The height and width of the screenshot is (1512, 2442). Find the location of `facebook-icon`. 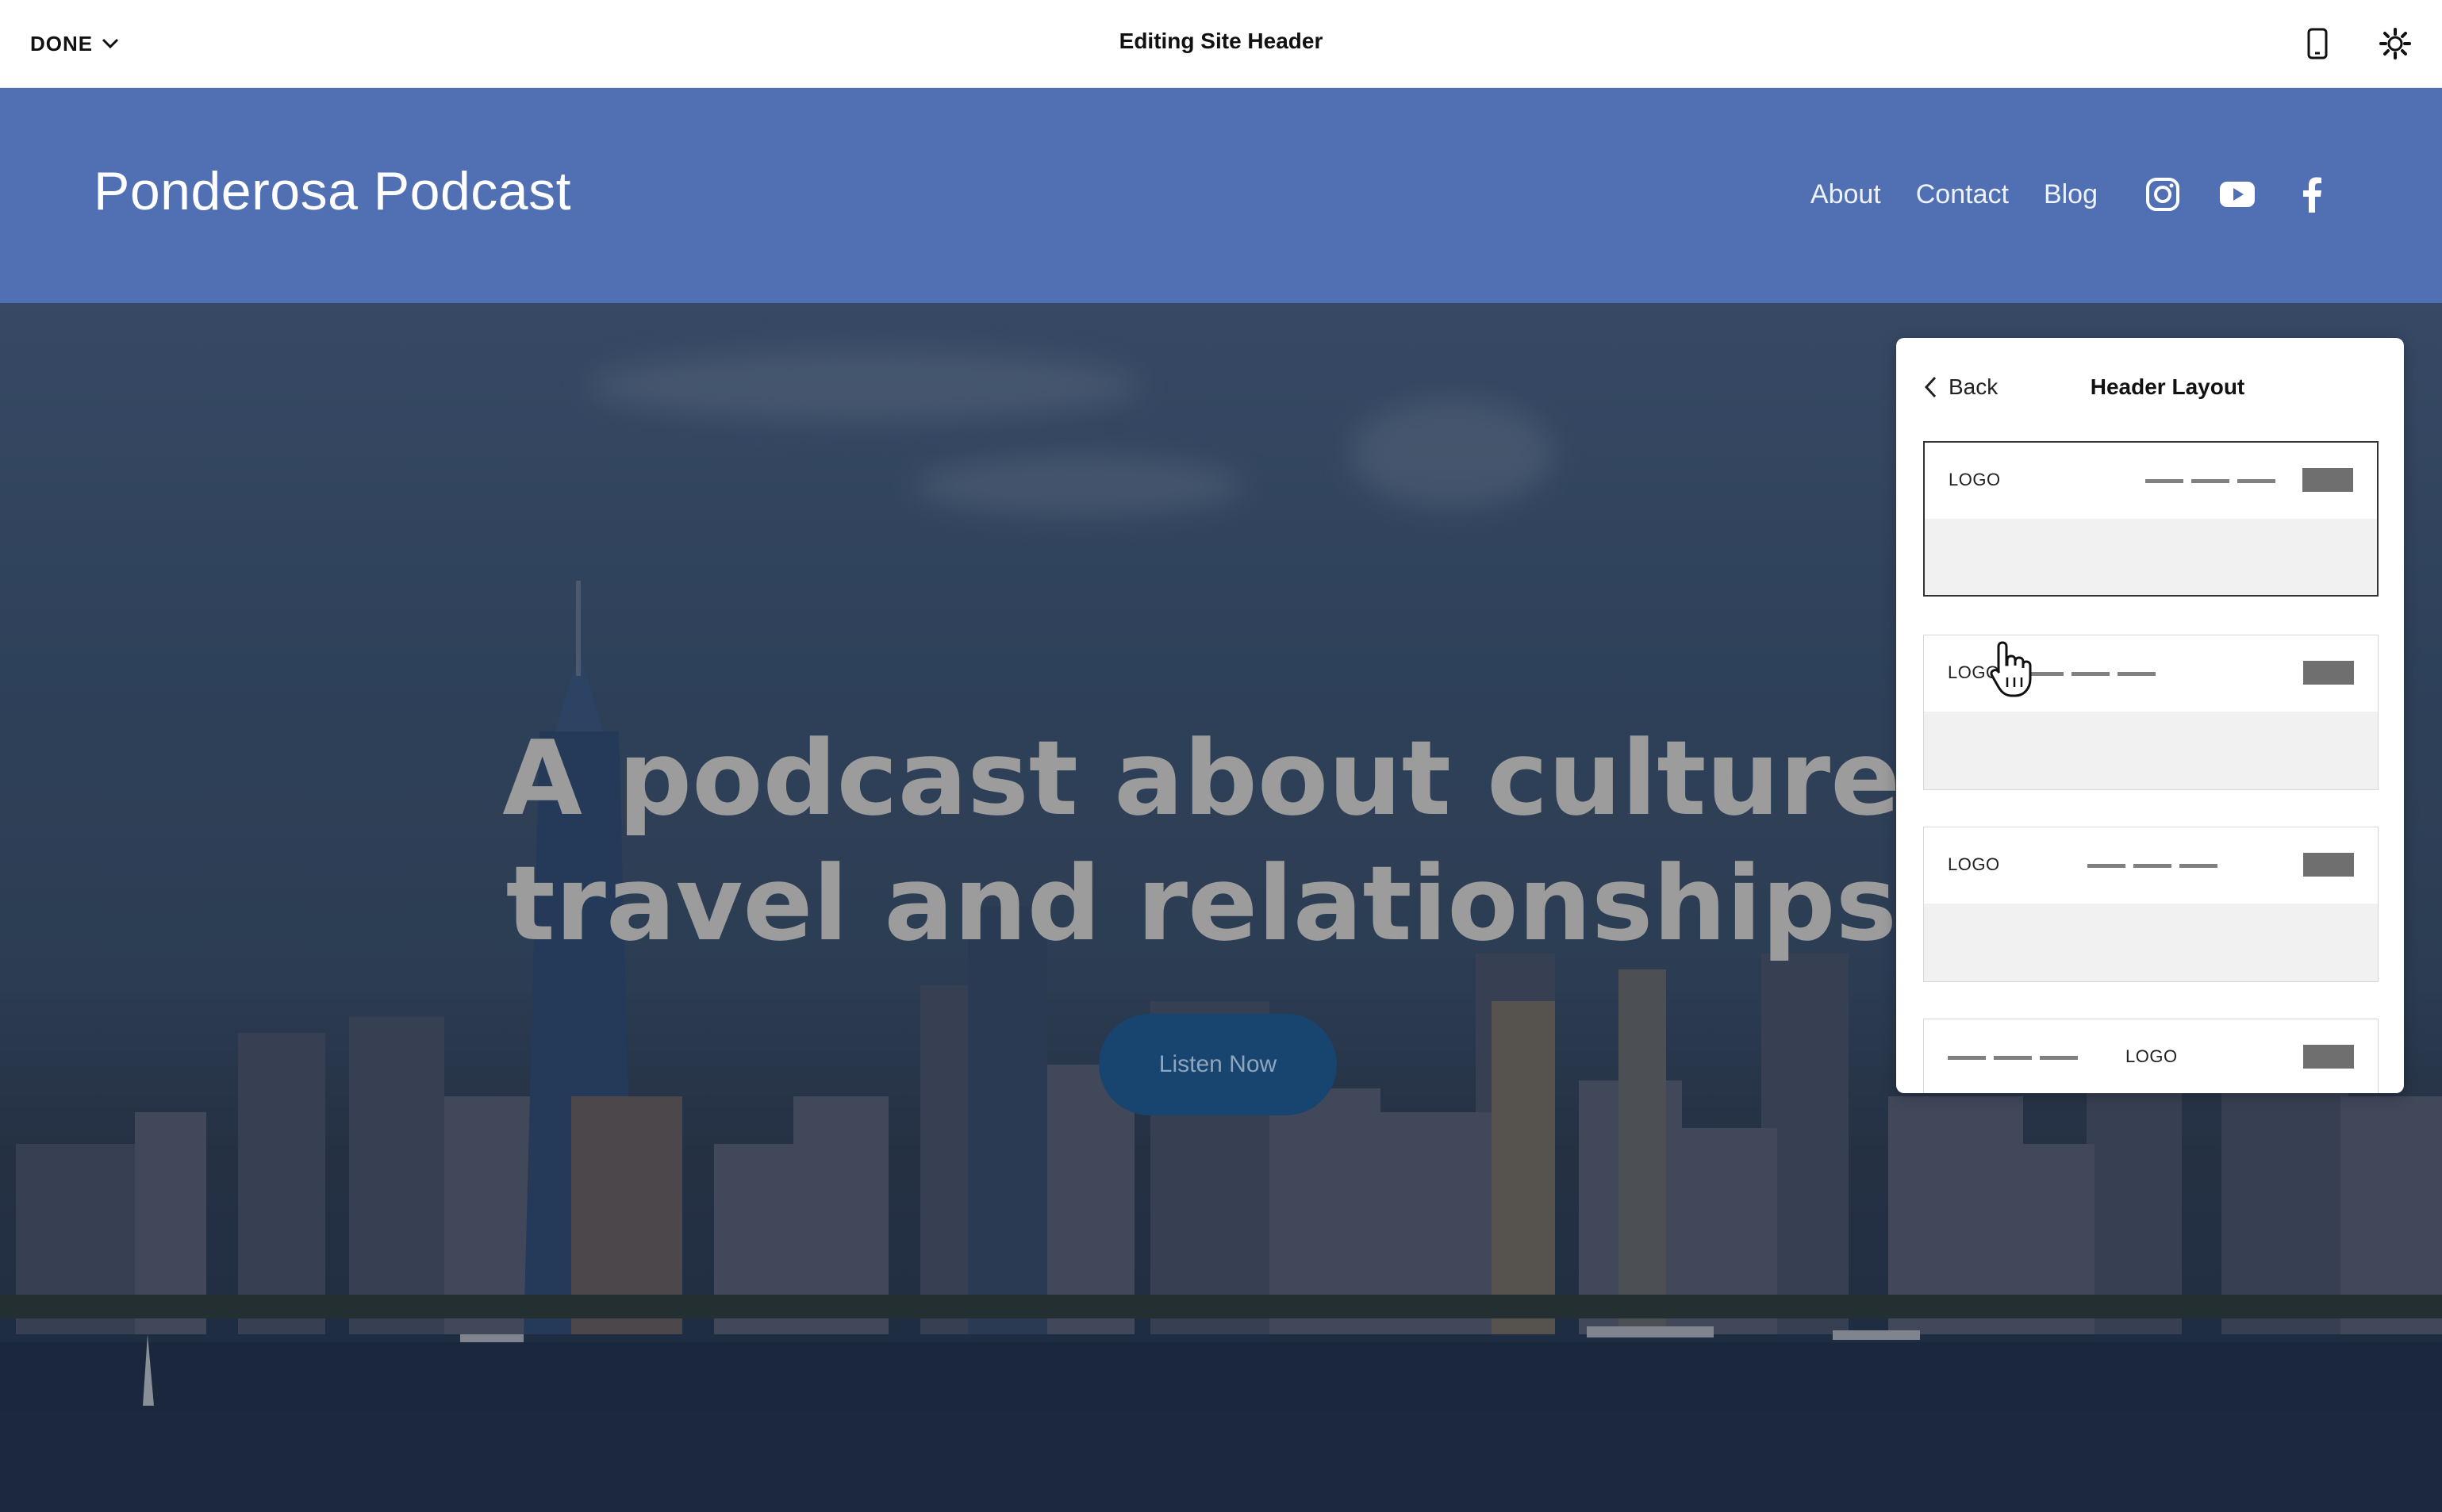

facebook-icon is located at coordinates (2312, 195).